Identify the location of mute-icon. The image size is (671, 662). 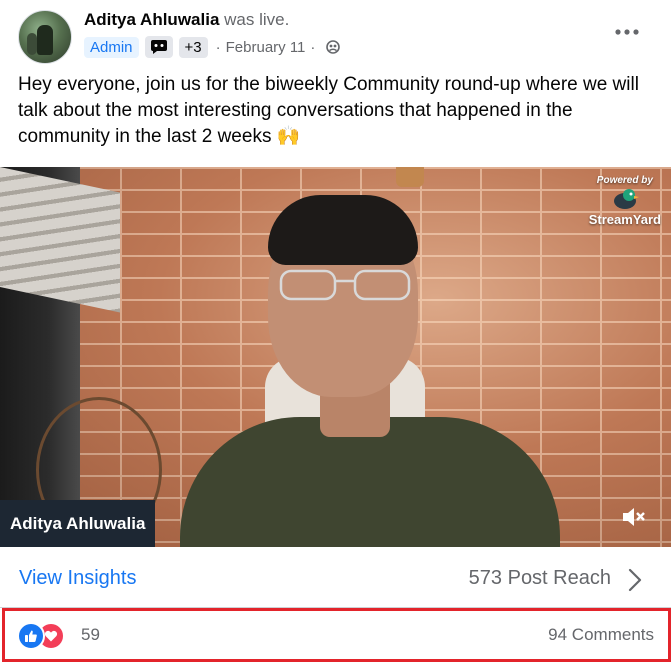
(633, 517).